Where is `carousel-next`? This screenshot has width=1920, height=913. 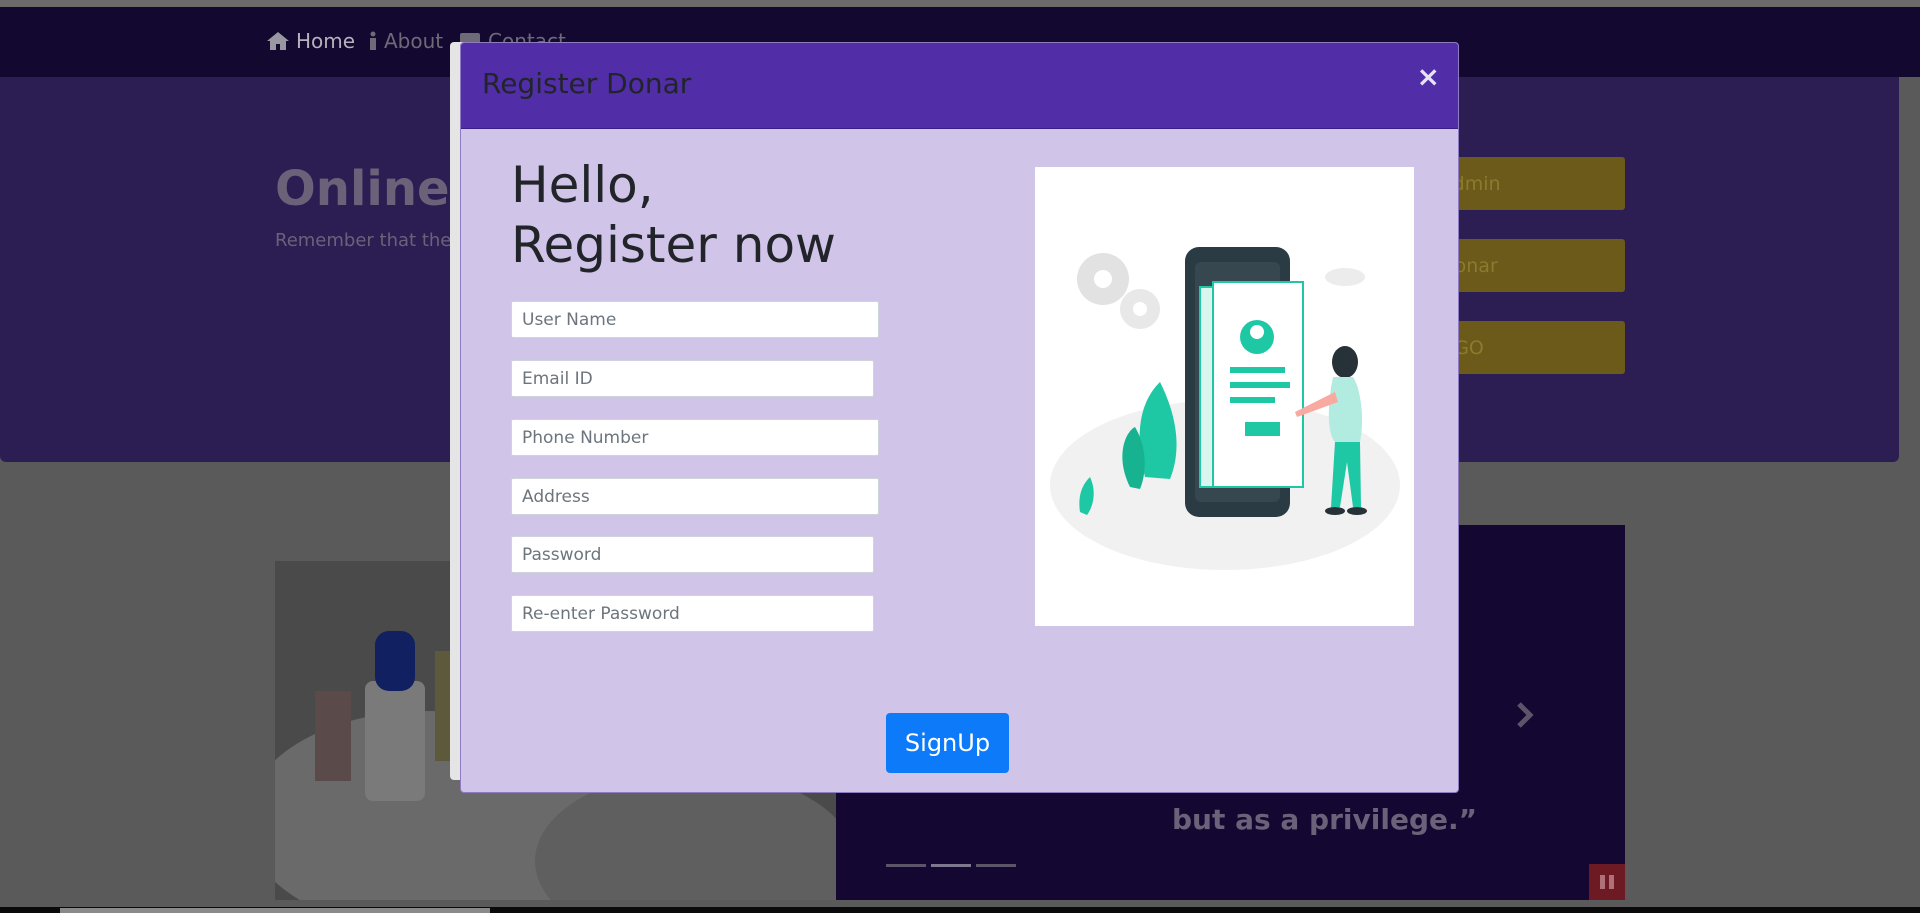 carousel-next is located at coordinates (1525, 715).